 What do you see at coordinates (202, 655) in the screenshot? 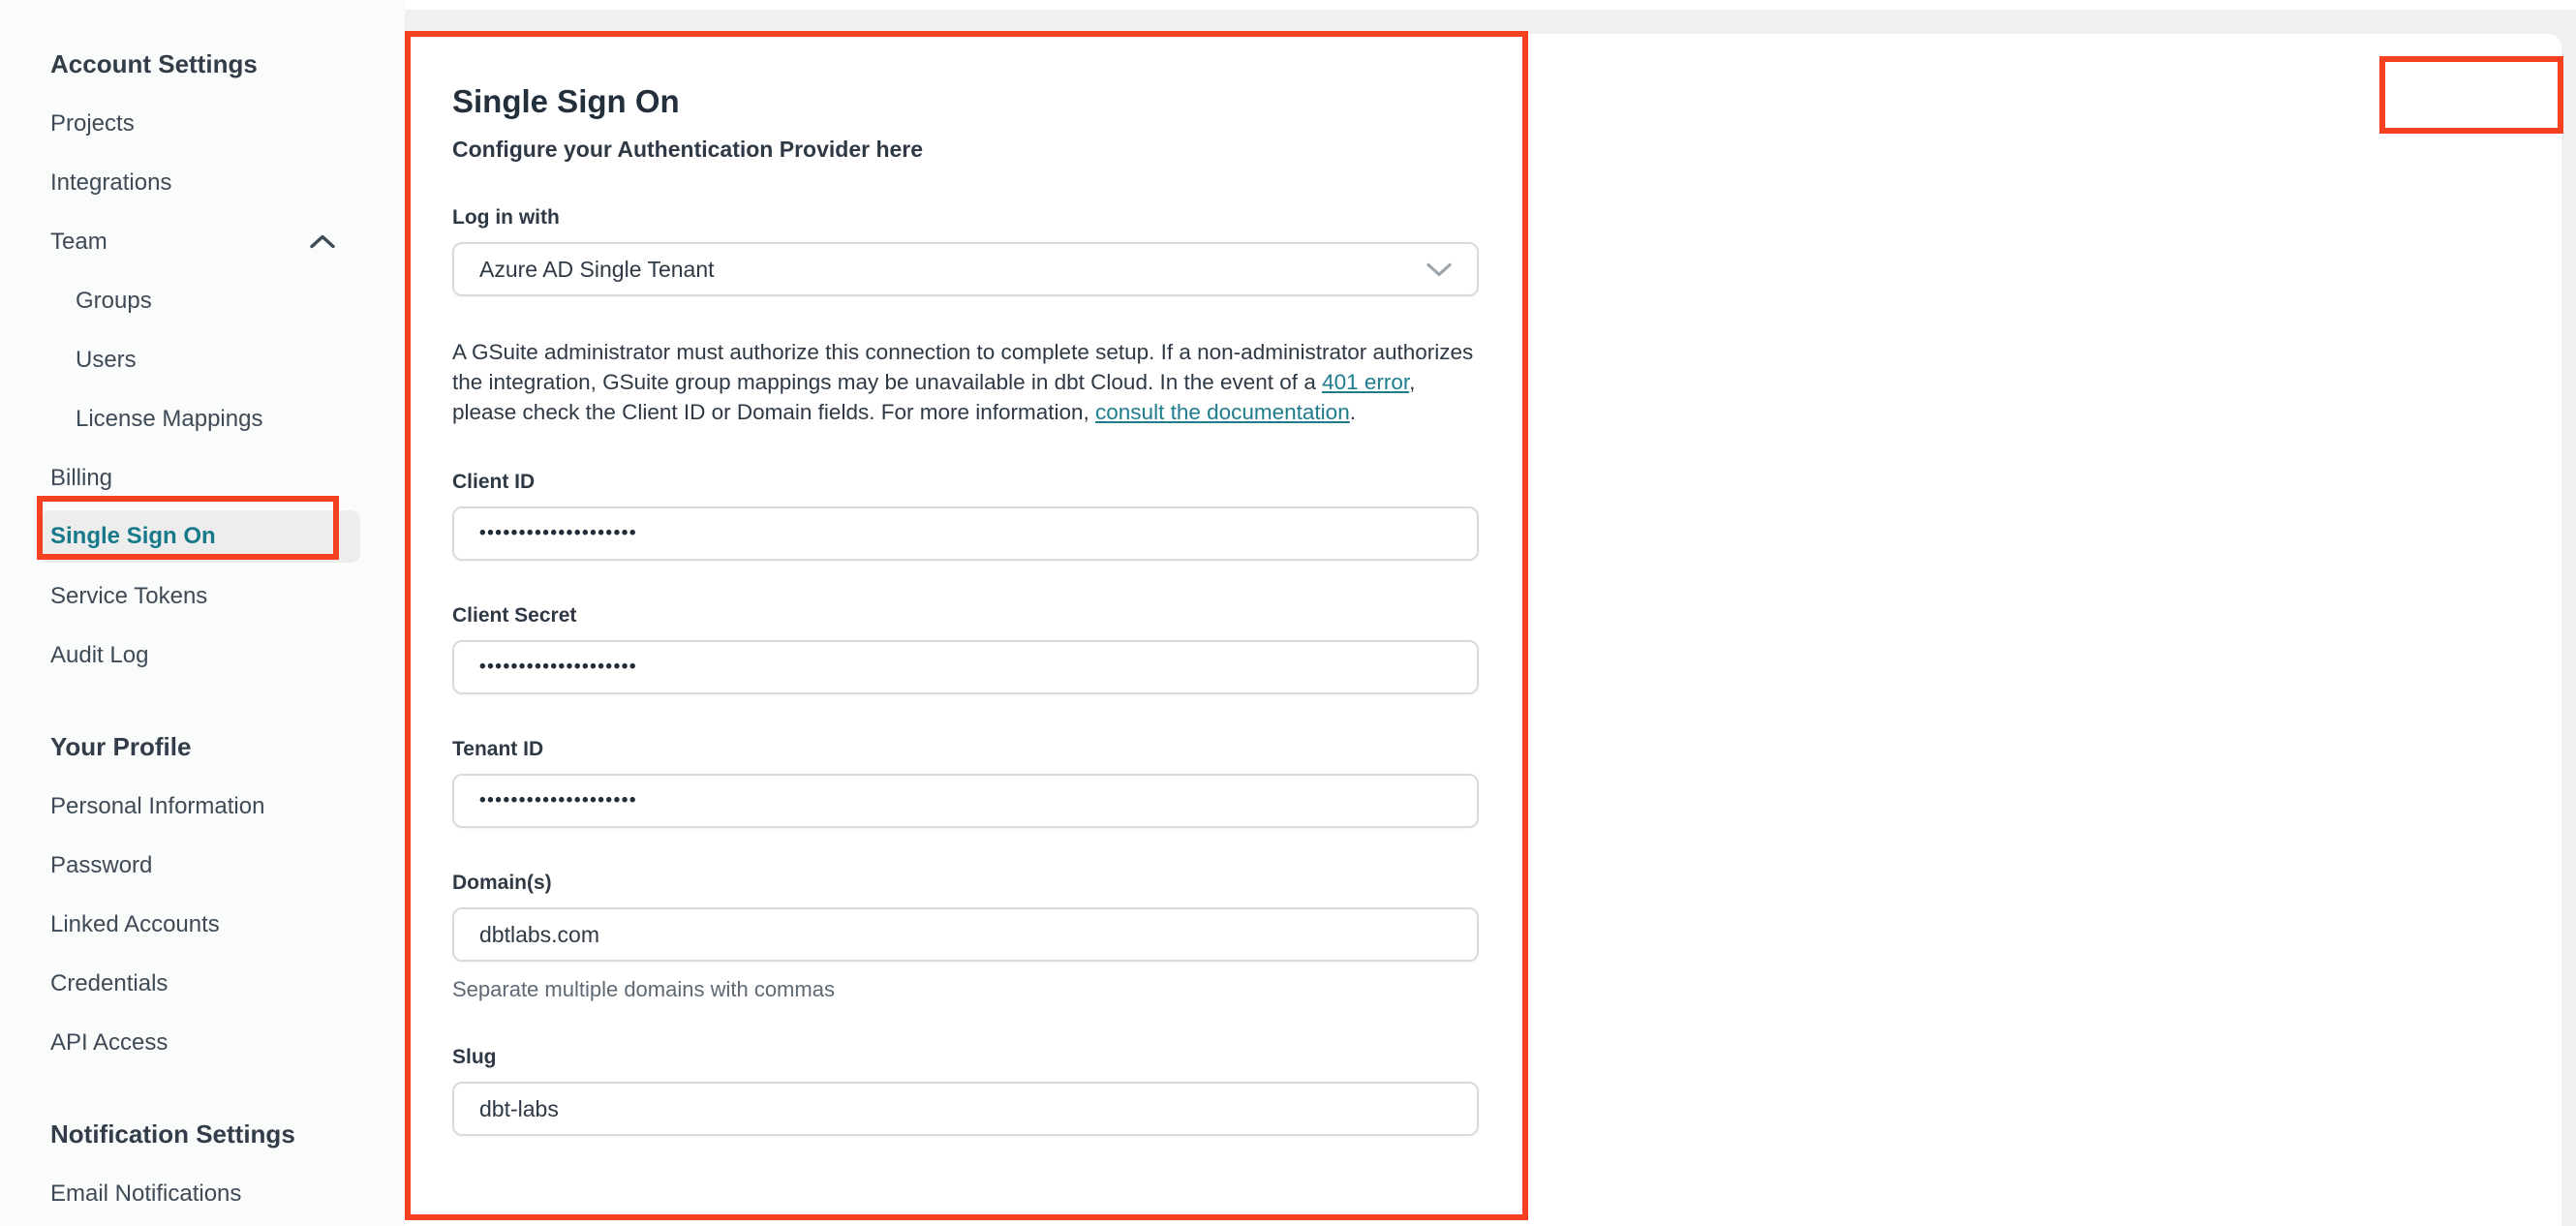
I see `sidebar-item-audit-log: Audit Log` at bounding box center [202, 655].